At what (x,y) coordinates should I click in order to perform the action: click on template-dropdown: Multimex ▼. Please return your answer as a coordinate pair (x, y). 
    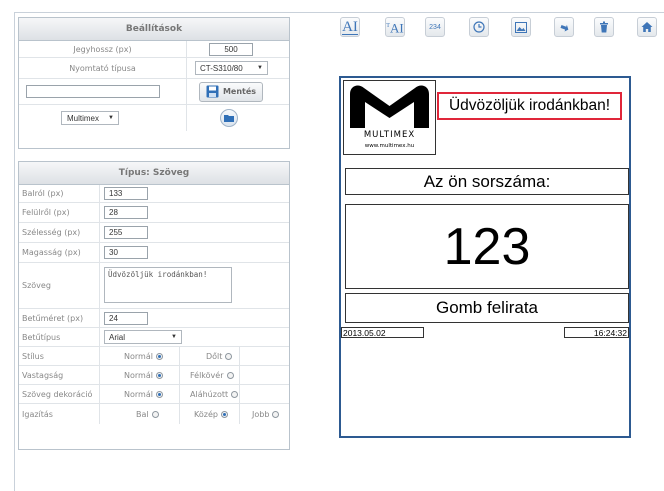
    Looking at the image, I should click on (90, 118).